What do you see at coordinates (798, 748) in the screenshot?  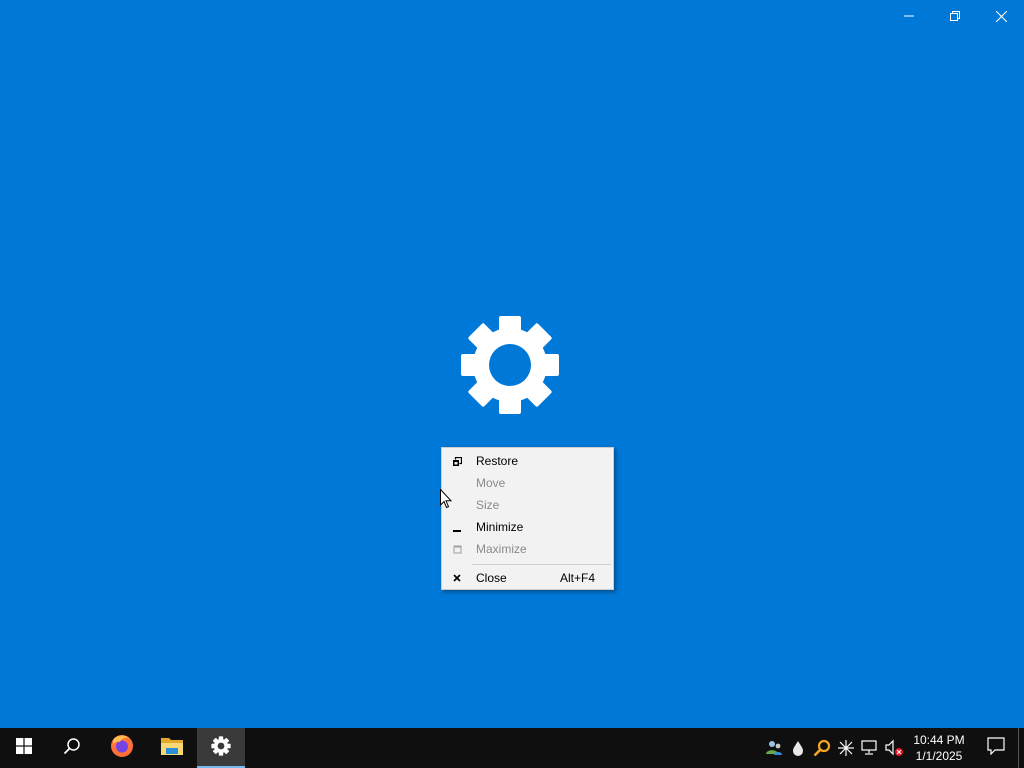 I see `droplet-icon` at bounding box center [798, 748].